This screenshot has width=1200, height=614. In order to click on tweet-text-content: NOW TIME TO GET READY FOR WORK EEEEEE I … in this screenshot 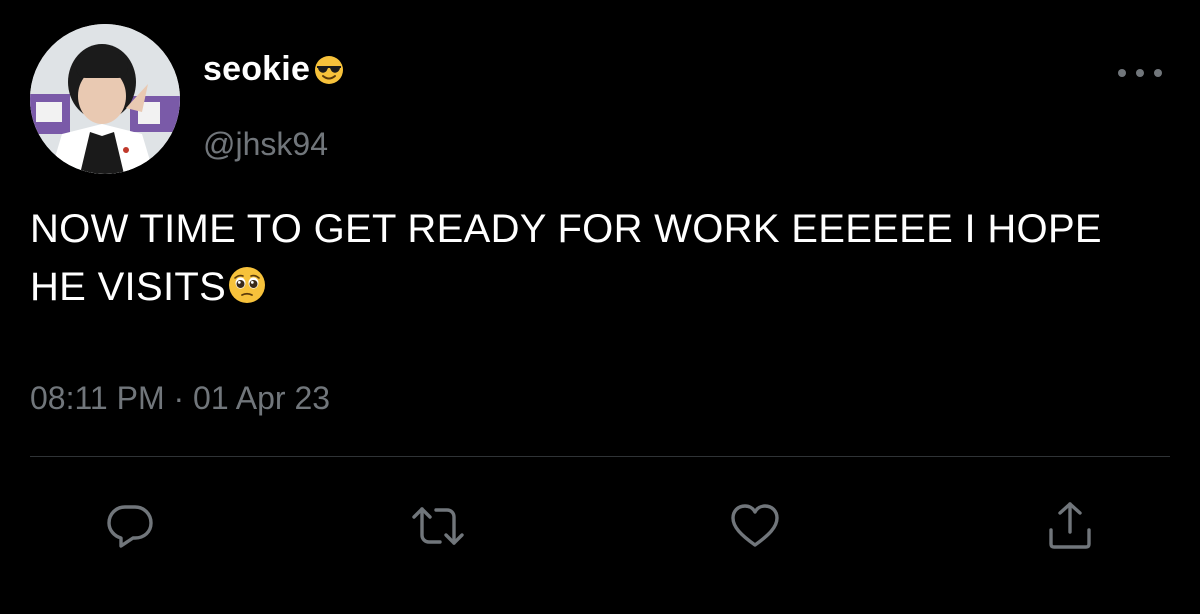, I will do `click(566, 258)`.